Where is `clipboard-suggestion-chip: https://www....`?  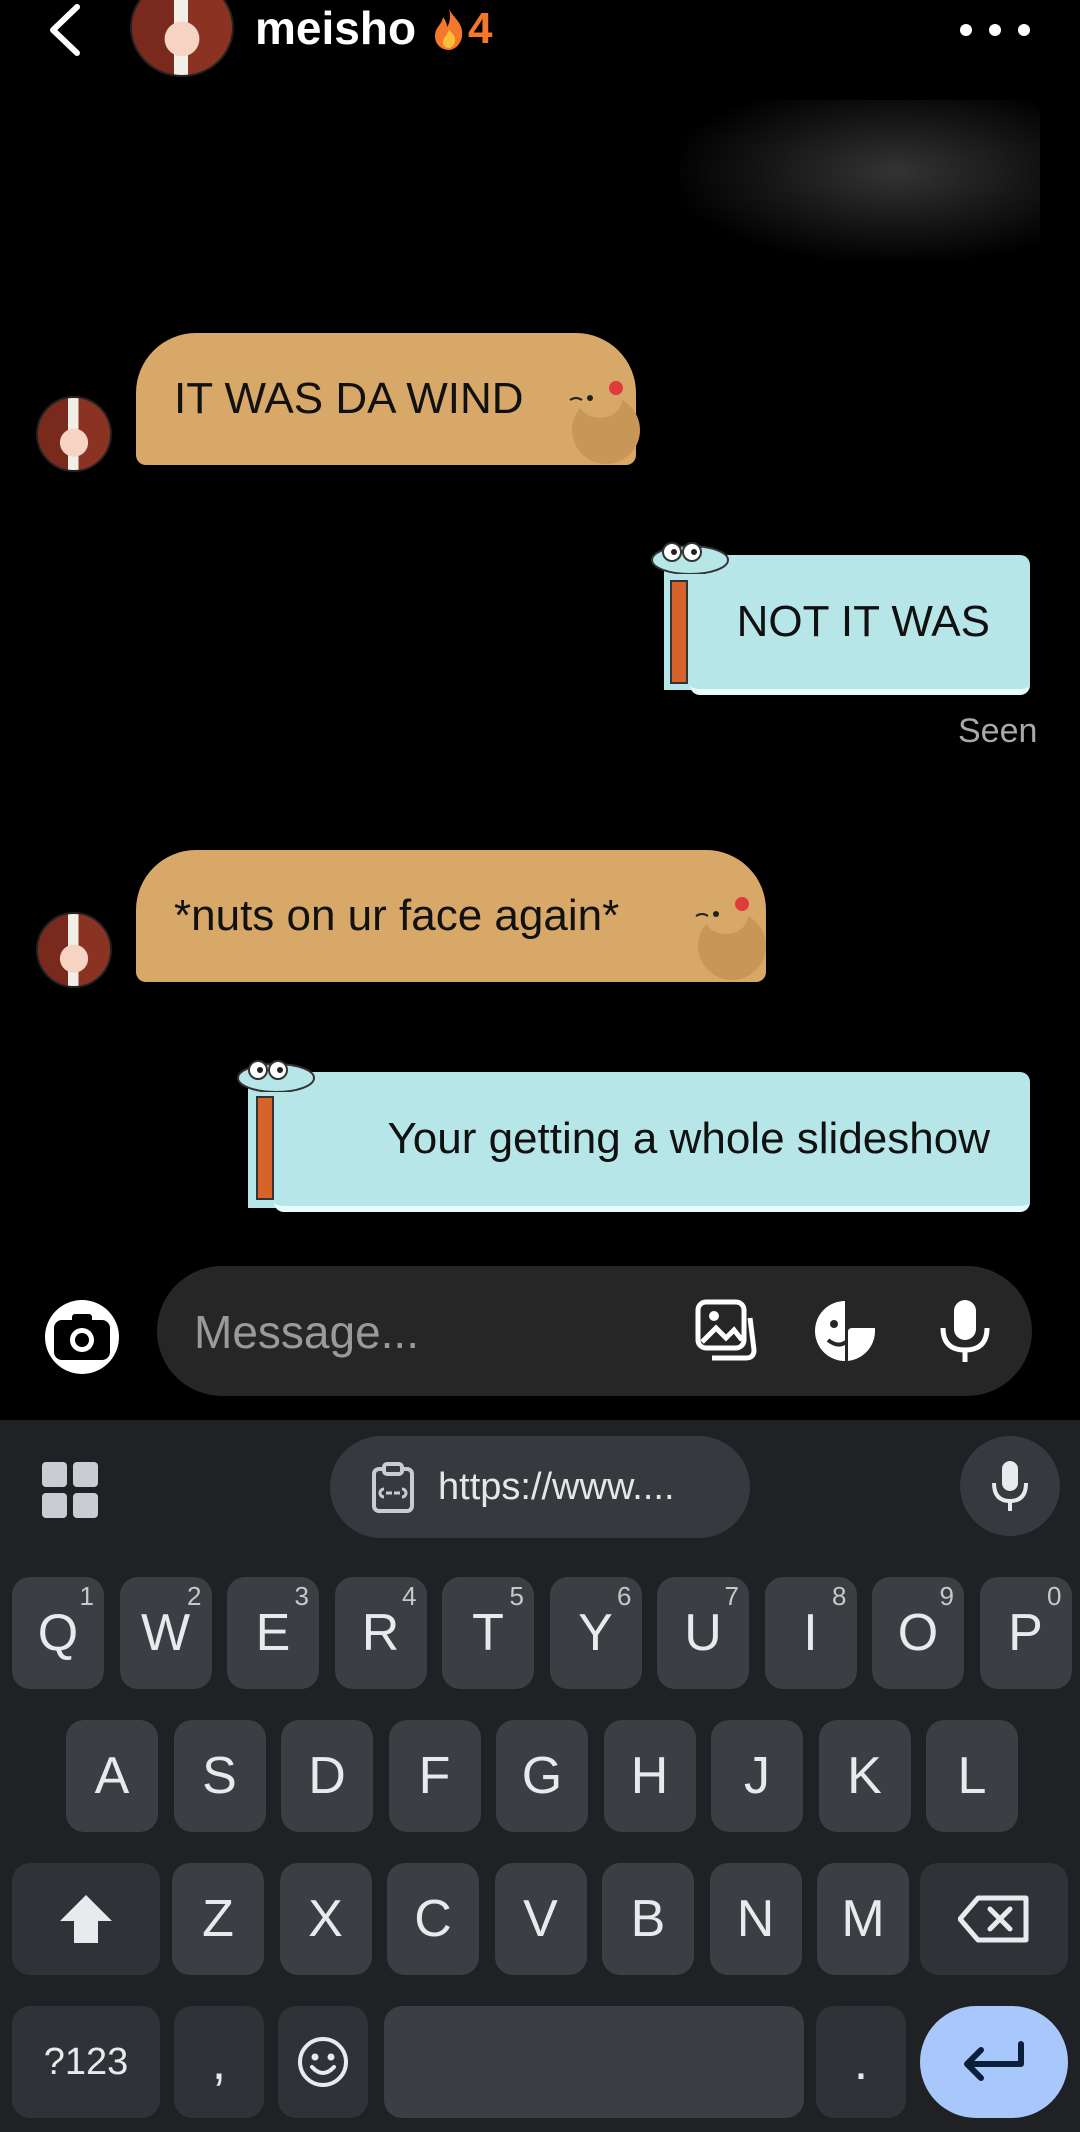 clipboard-suggestion-chip: https://www.... is located at coordinates (540, 1487).